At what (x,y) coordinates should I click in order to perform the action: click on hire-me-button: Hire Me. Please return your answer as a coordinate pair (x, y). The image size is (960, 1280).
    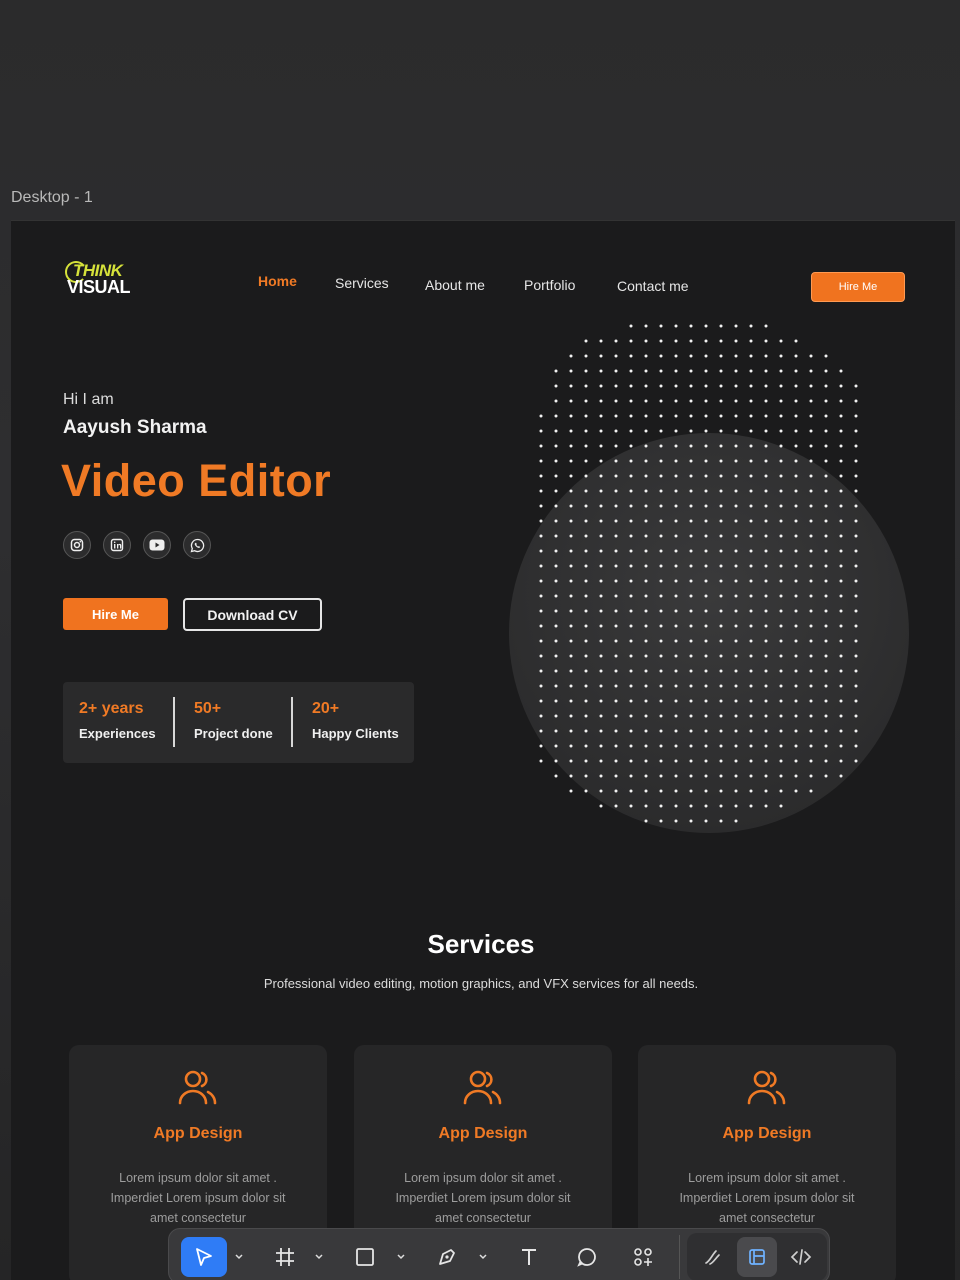
    Looking at the image, I should click on (115, 614).